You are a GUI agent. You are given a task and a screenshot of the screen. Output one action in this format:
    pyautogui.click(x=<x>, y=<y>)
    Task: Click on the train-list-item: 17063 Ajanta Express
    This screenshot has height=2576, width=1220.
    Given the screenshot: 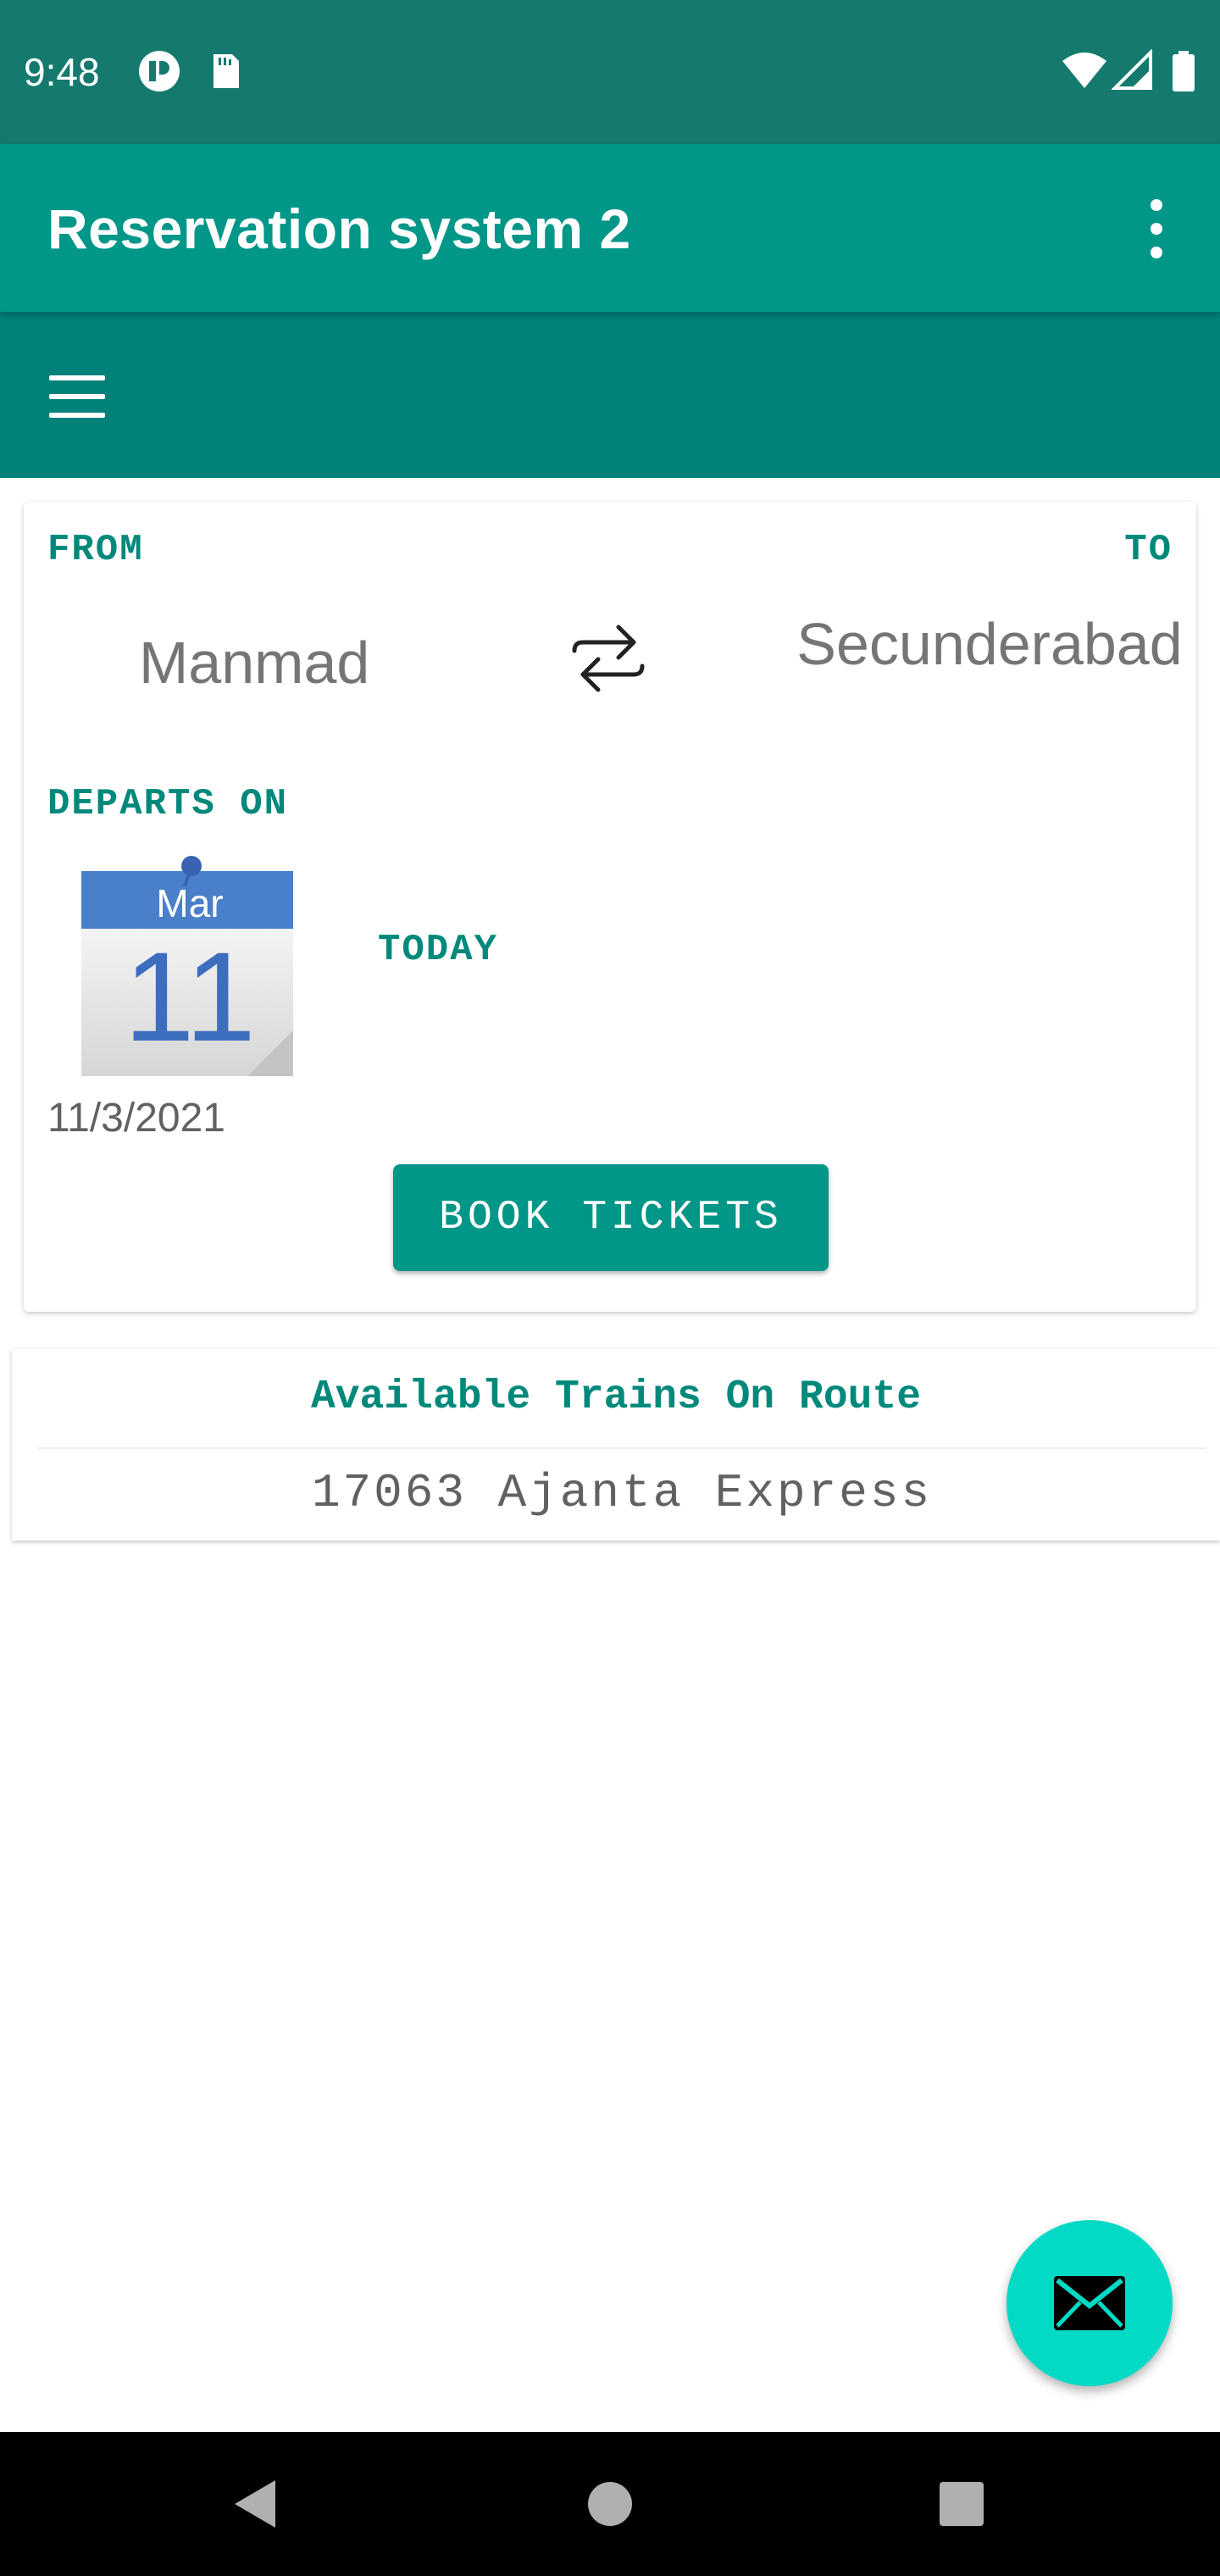 What is the action you would take?
    pyautogui.click(x=621, y=1494)
    